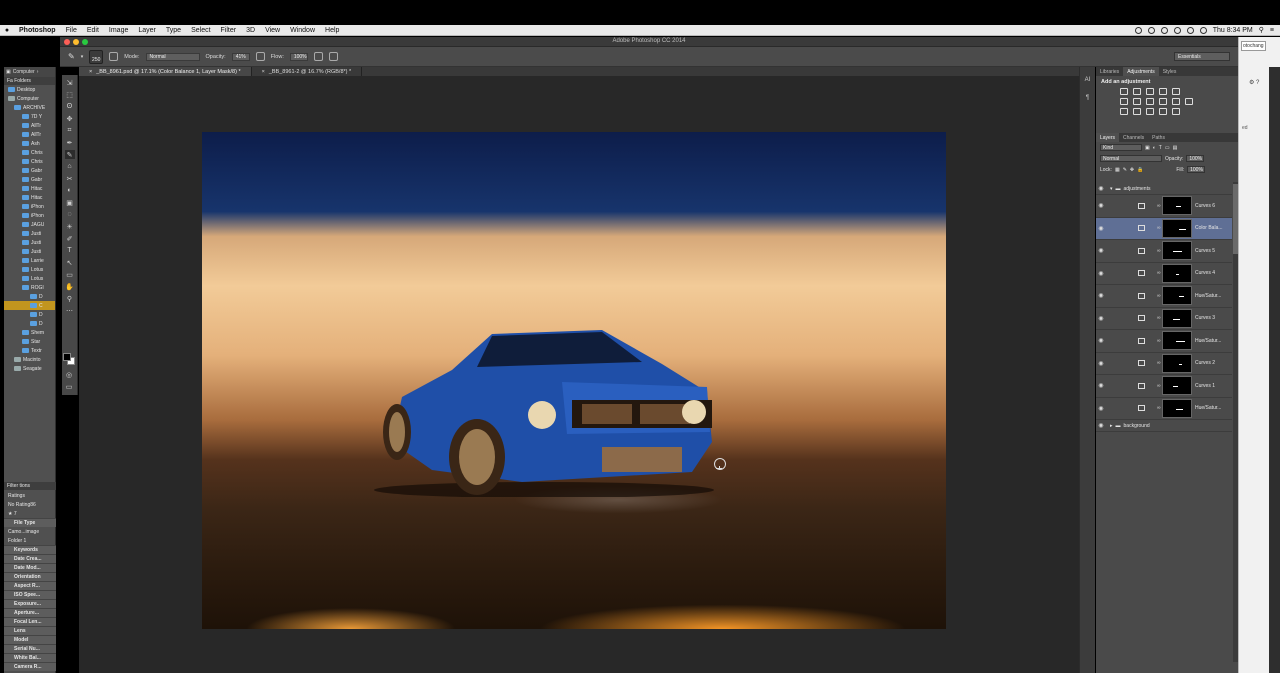  I want to click on folder-tree-item: Textr, so click(29, 350).